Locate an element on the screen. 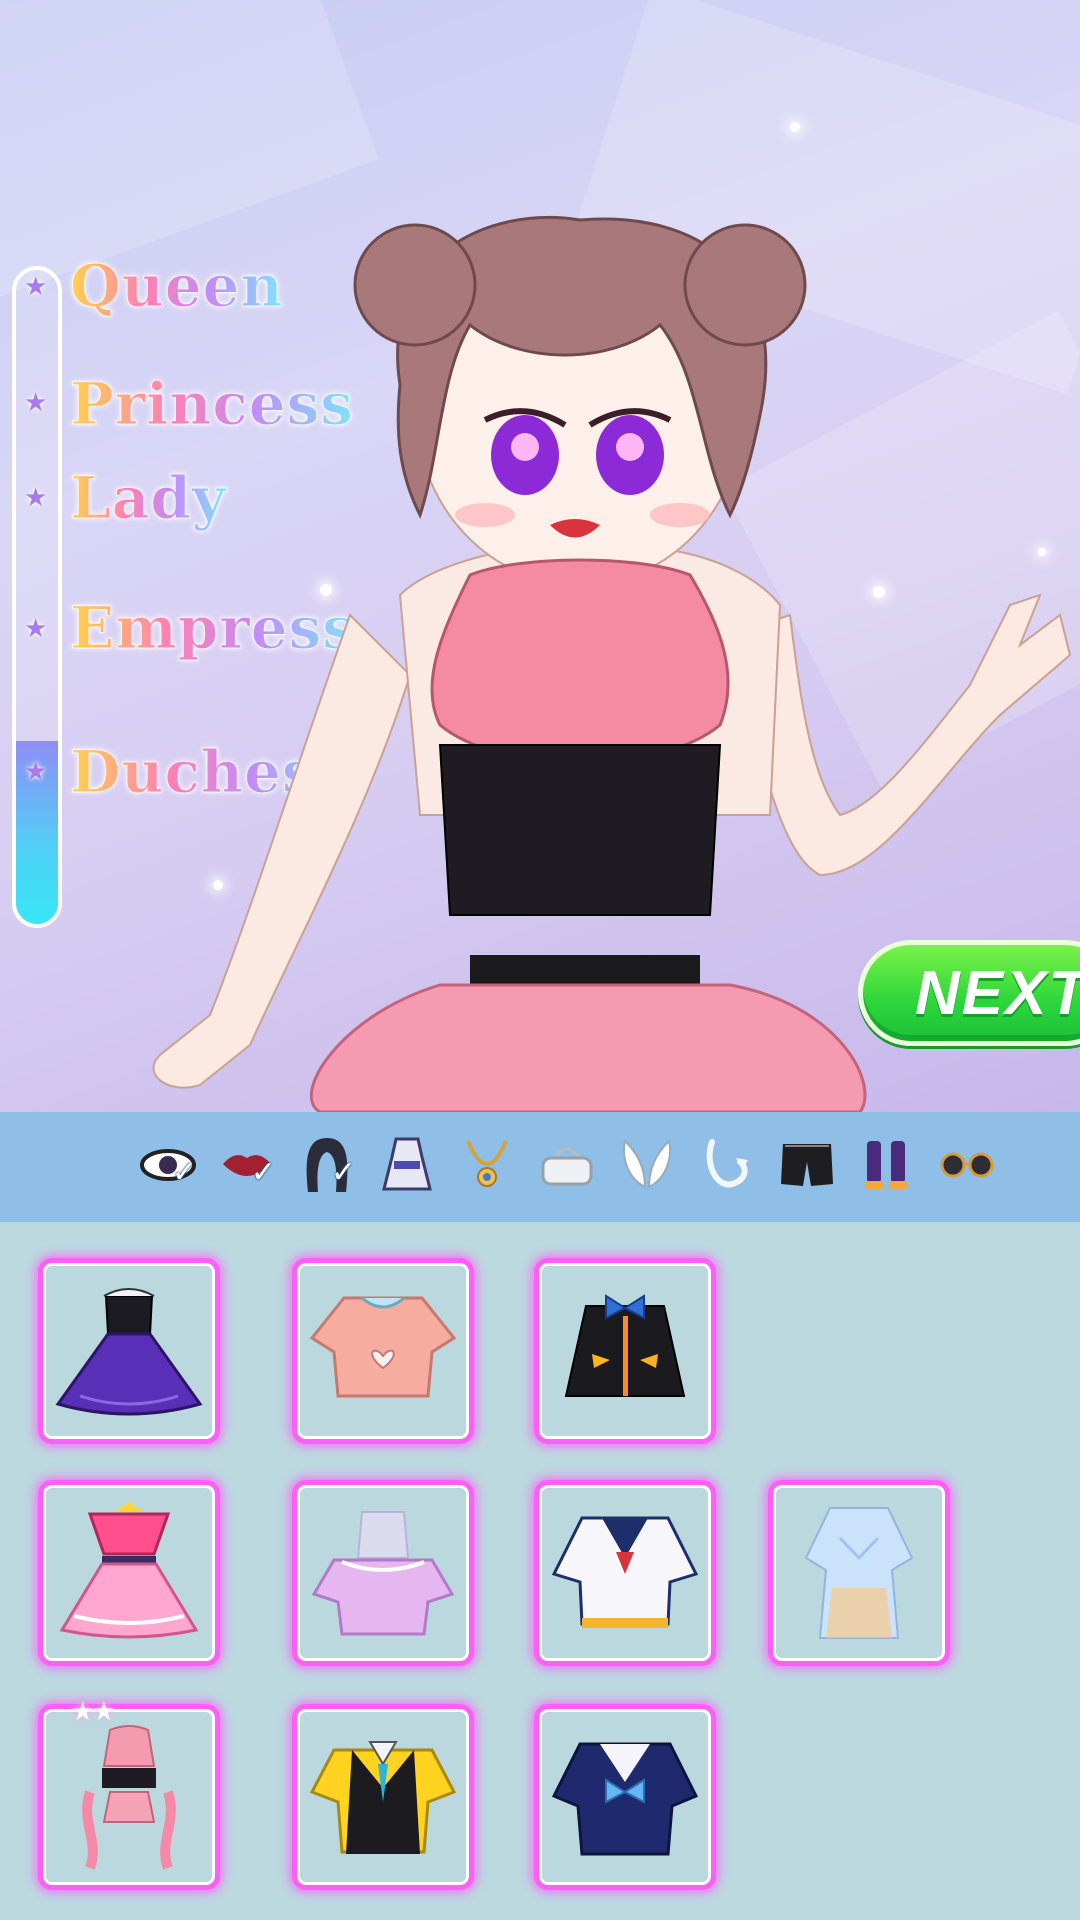  shorts-icon is located at coordinates (807, 1165).